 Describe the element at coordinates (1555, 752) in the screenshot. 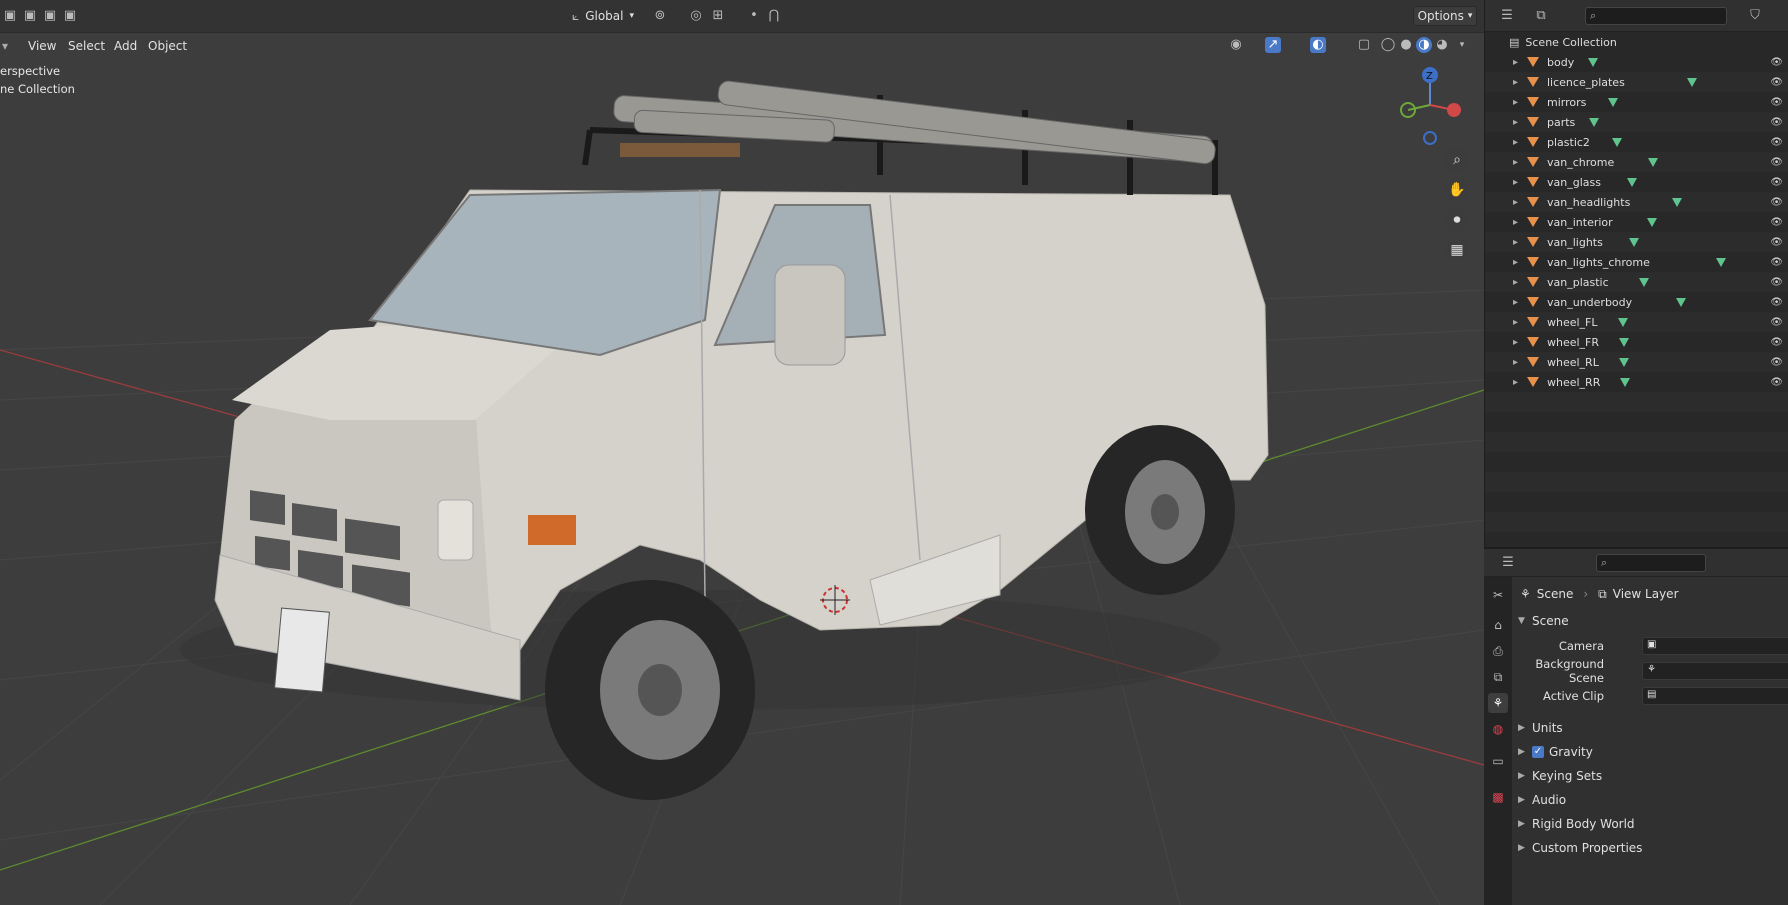

I see `gravity-section: ▶ ✓ Gravity` at that location.